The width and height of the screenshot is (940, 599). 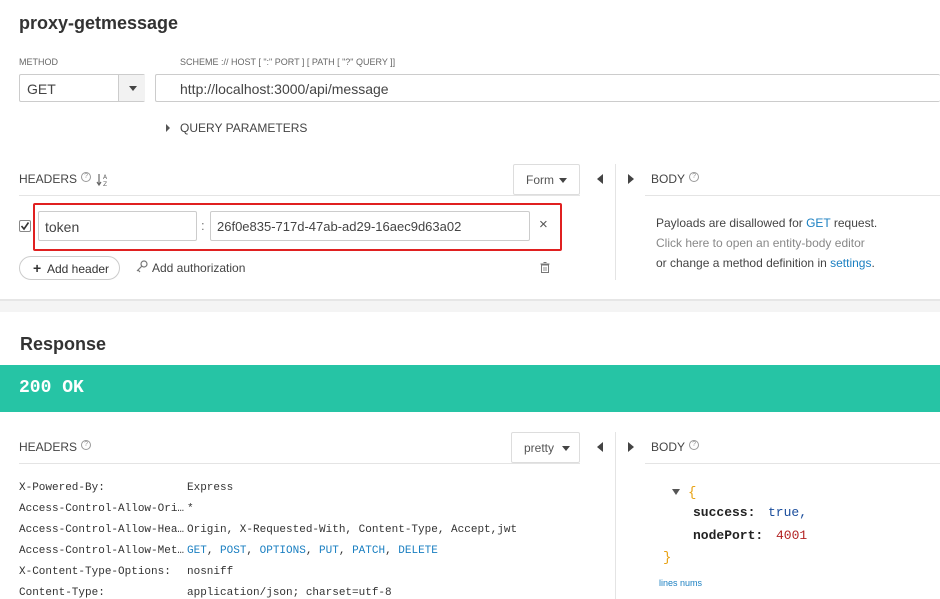 I want to click on method-link: OPTIONS, so click(x=283, y=551).